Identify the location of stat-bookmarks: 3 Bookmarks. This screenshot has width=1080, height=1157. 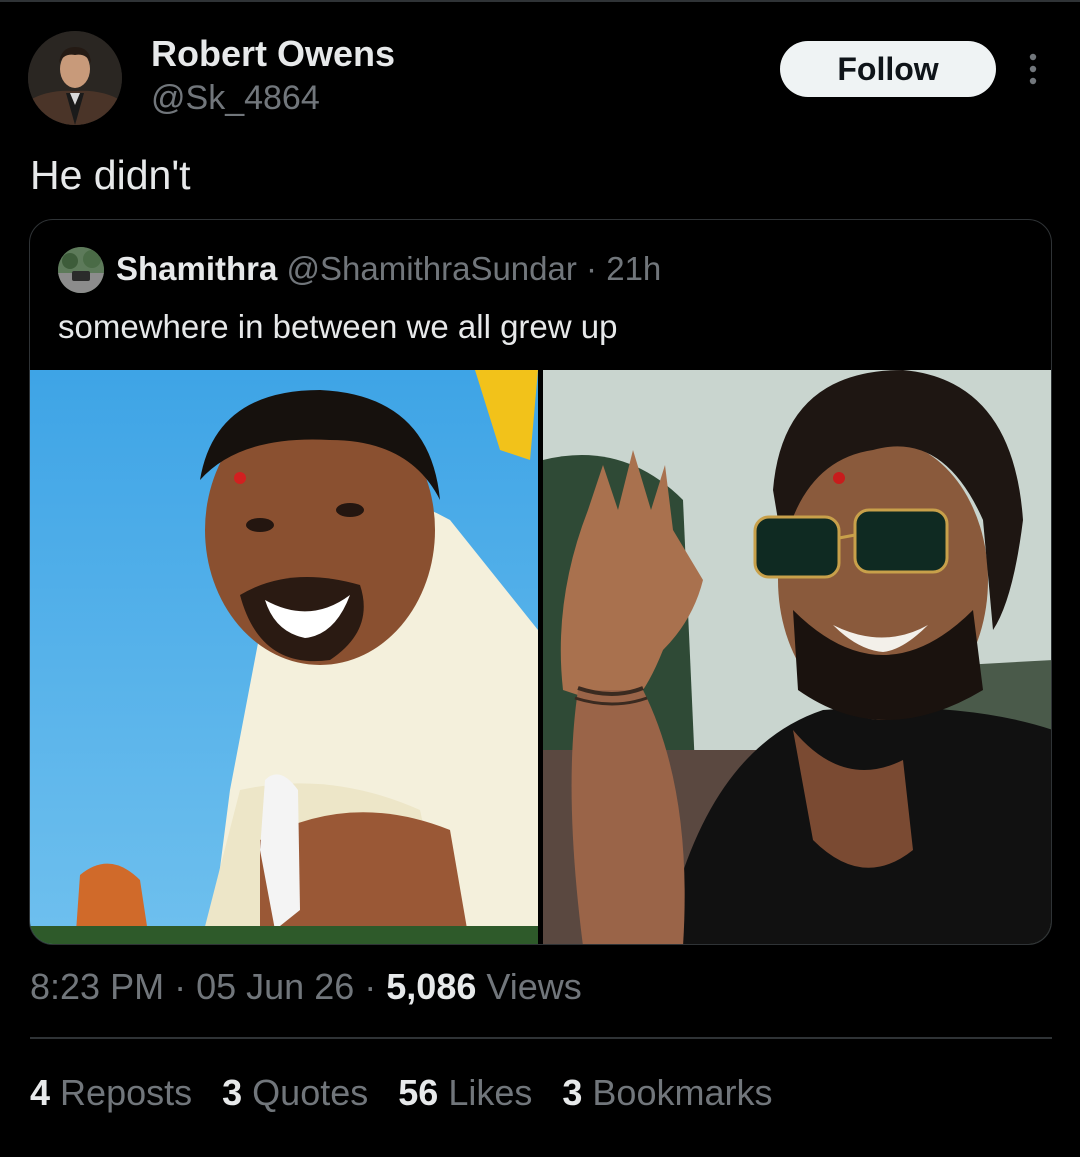
(667, 1093).